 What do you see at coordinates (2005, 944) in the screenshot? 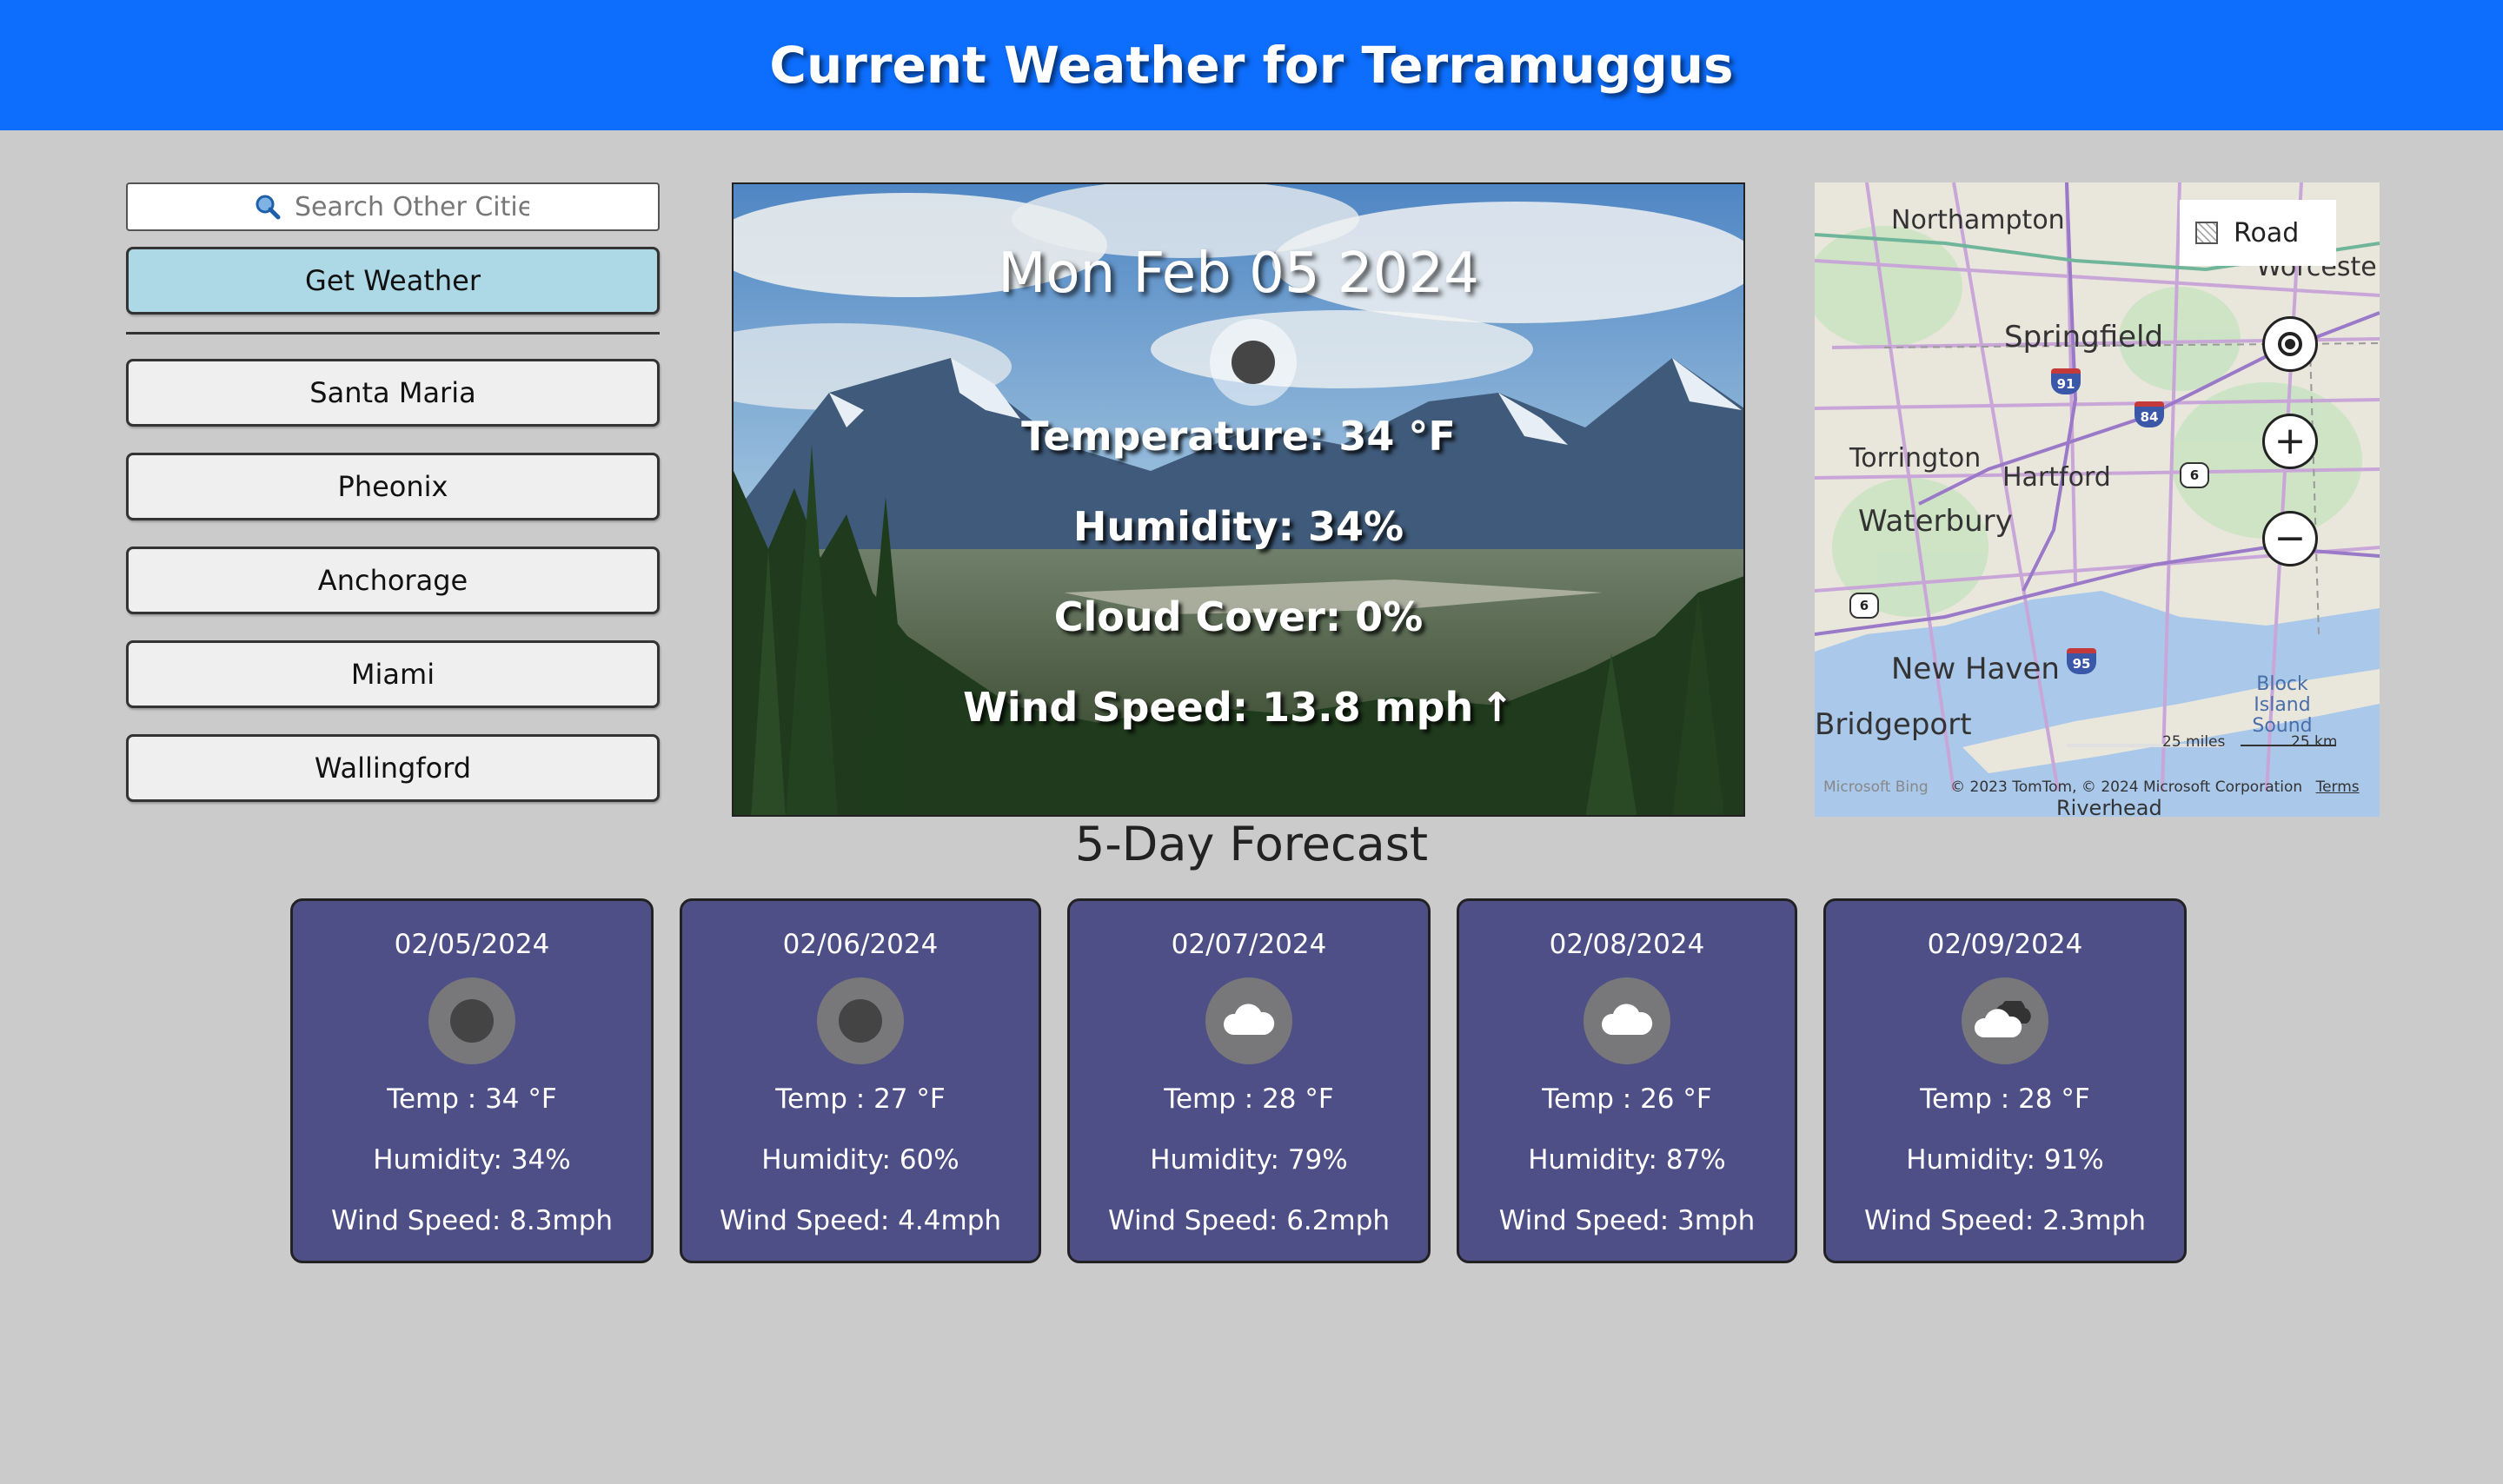
I see `forecast-date: 02/09/2024` at bounding box center [2005, 944].